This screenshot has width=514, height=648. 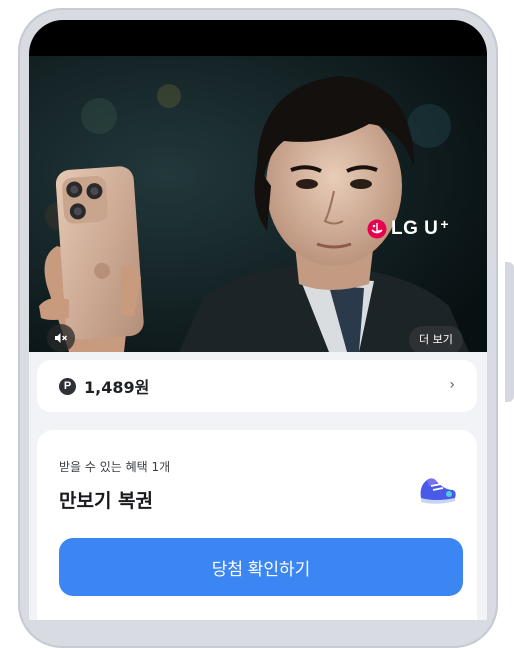 What do you see at coordinates (261, 567) in the screenshot?
I see `check-winning-button: 당첨 확인하기` at bounding box center [261, 567].